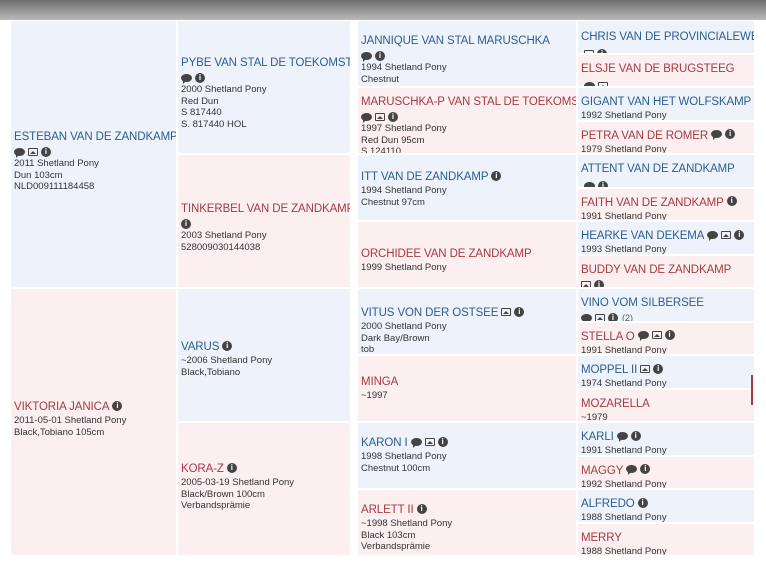 This screenshot has width=766, height=574. What do you see at coordinates (602, 471) in the screenshot?
I see `horse-name-link: MAGGY` at bounding box center [602, 471].